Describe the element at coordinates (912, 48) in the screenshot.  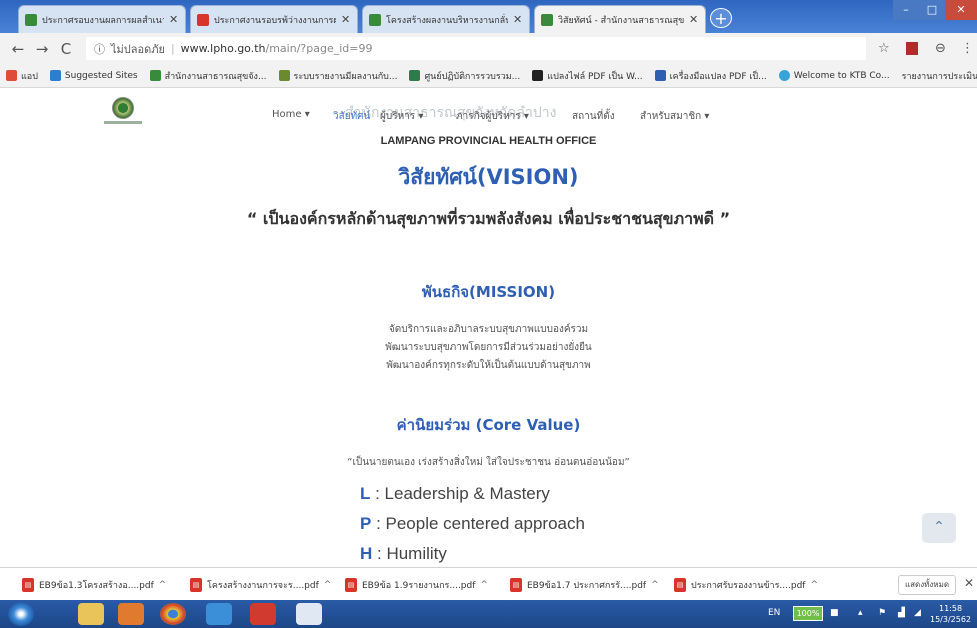
I see `pdf-extension-icon` at that location.